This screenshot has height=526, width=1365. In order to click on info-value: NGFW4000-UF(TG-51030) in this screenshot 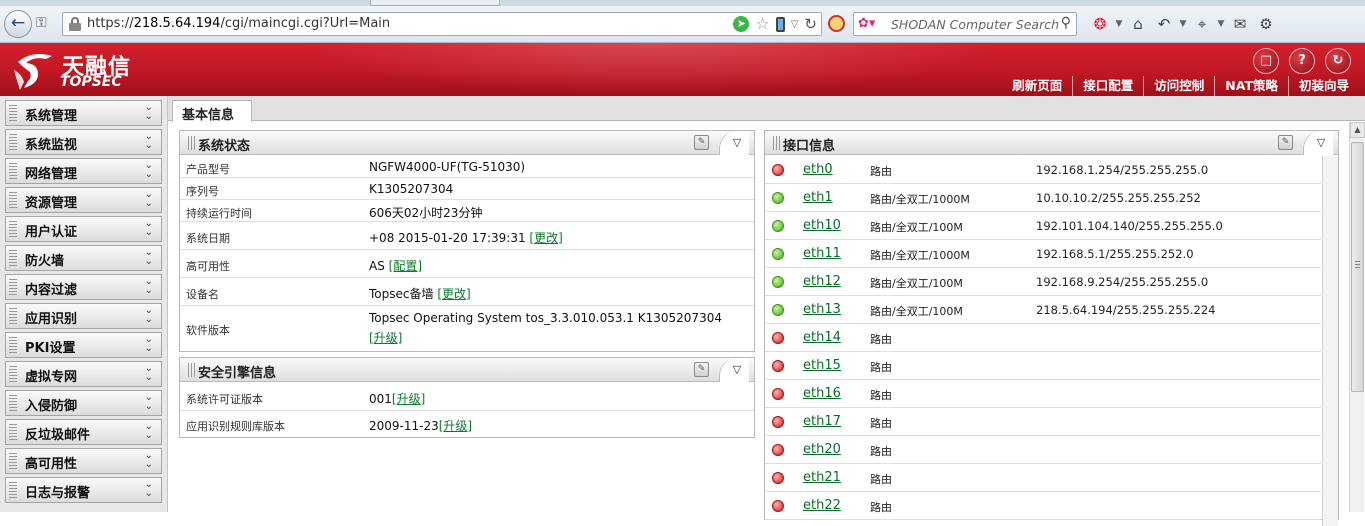, I will do `click(447, 167)`.